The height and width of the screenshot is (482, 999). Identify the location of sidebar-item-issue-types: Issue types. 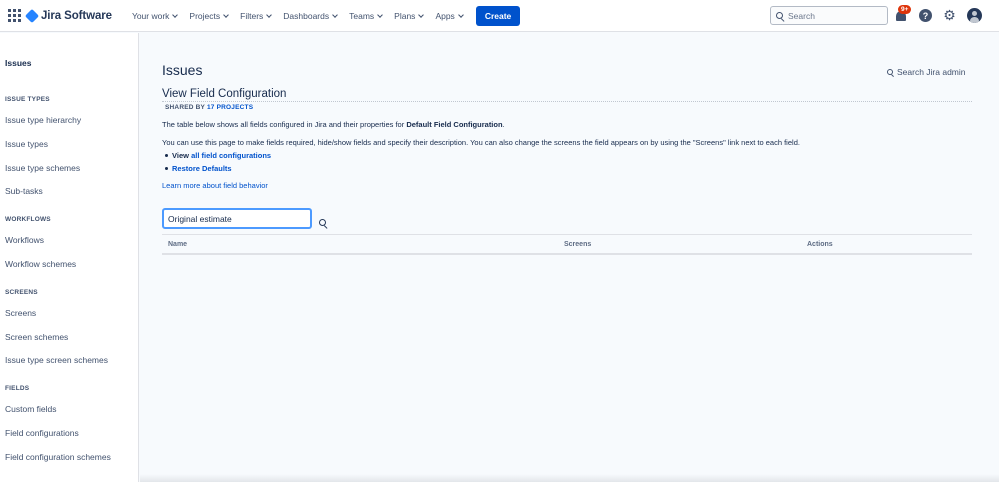
(26, 144).